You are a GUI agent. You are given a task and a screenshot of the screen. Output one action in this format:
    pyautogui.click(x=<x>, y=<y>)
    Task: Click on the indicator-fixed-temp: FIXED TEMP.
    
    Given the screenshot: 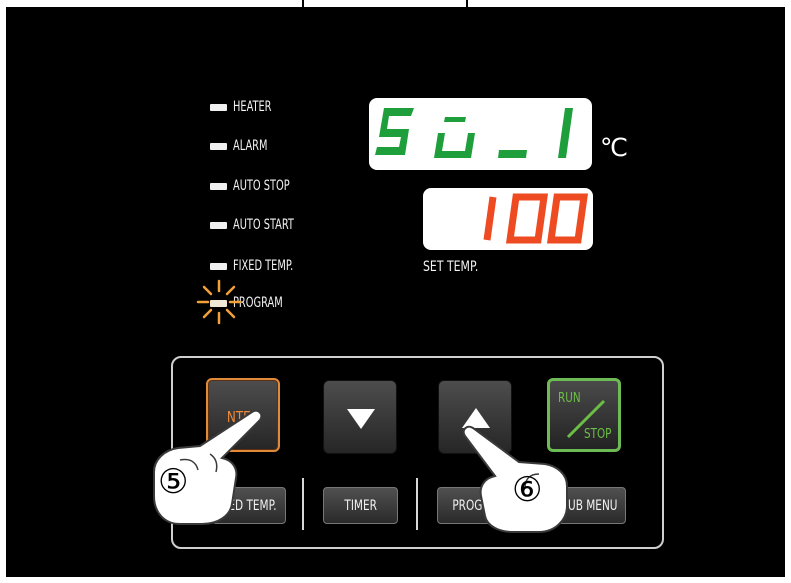 What is the action you would take?
    pyautogui.click(x=260, y=266)
    